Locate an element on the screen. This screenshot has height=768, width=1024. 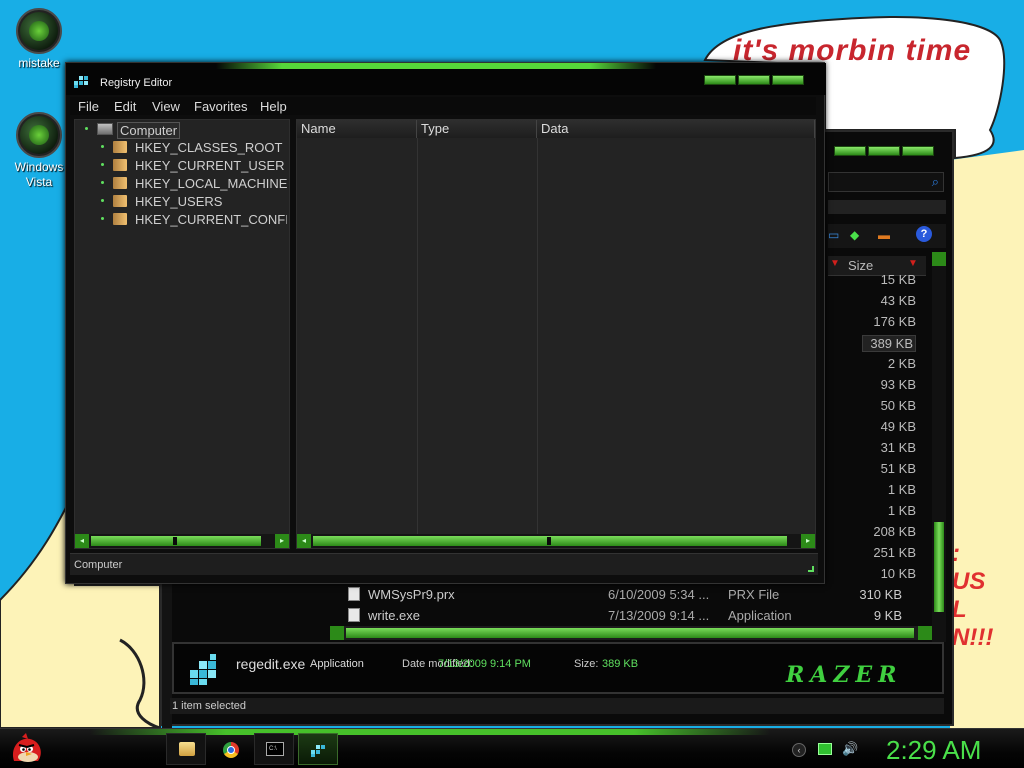
tree-item-label: HKEY_CLASSES_ROOT is located at coordinates (209, 147).